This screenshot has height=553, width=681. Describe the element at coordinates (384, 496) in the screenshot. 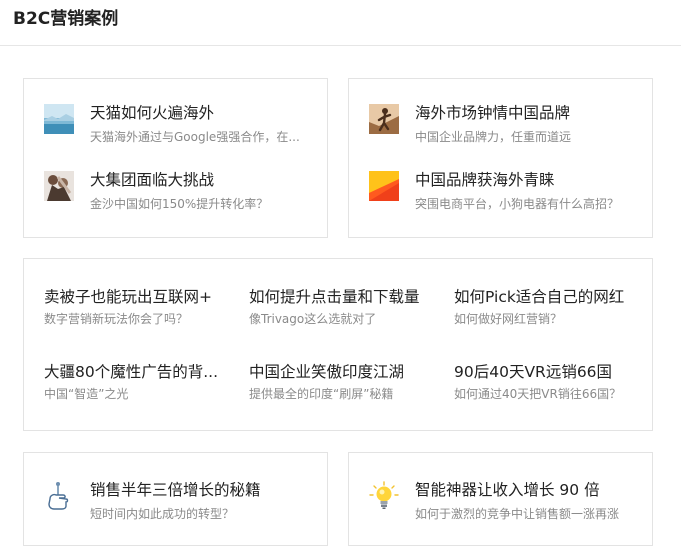

I see `lightbulb-icon` at that location.